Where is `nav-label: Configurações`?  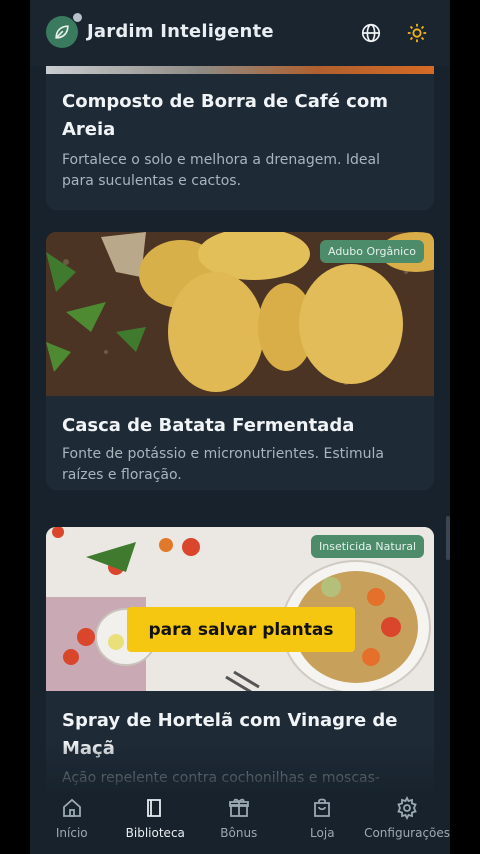 nav-label: Configurações is located at coordinates (407, 833).